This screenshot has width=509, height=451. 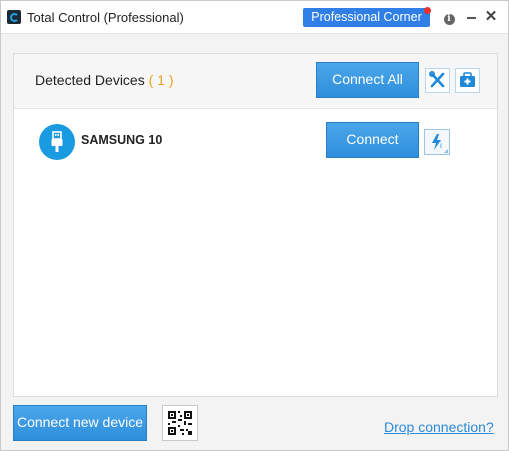 I want to click on flash-icon: i, so click(x=440, y=143).